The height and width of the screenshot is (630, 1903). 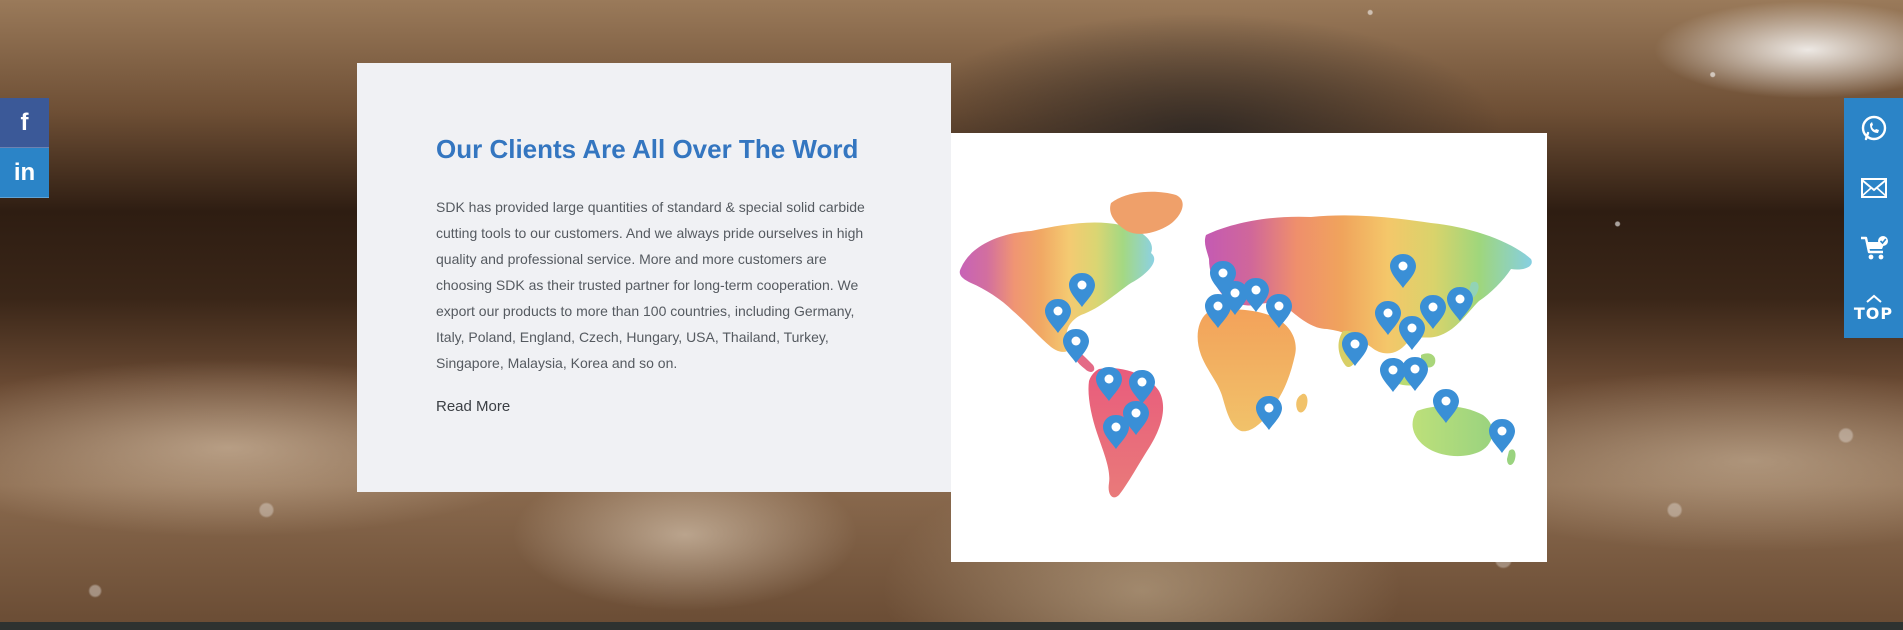 What do you see at coordinates (1873, 313) in the screenshot?
I see `back-to-top-label: TOP` at bounding box center [1873, 313].